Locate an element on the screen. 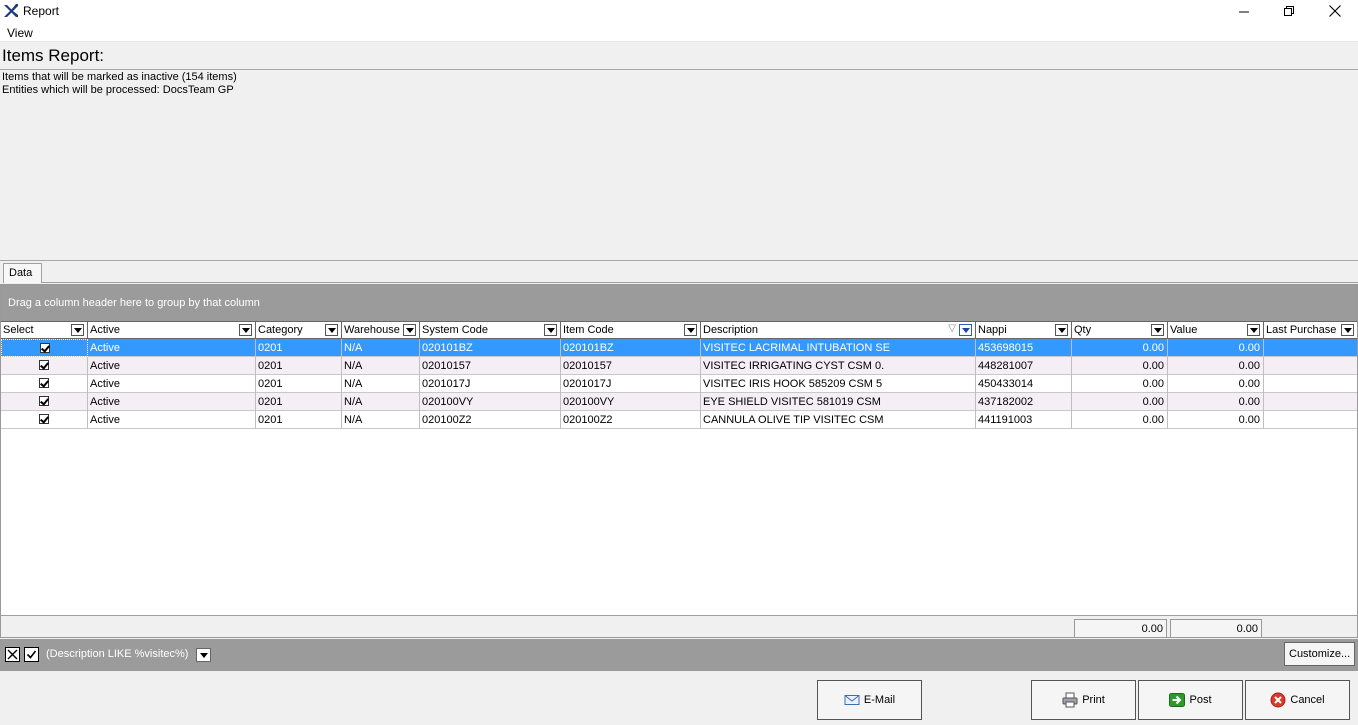 The height and width of the screenshot is (725, 1358). filter-history-dropdown is located at coordinates (203, 655).